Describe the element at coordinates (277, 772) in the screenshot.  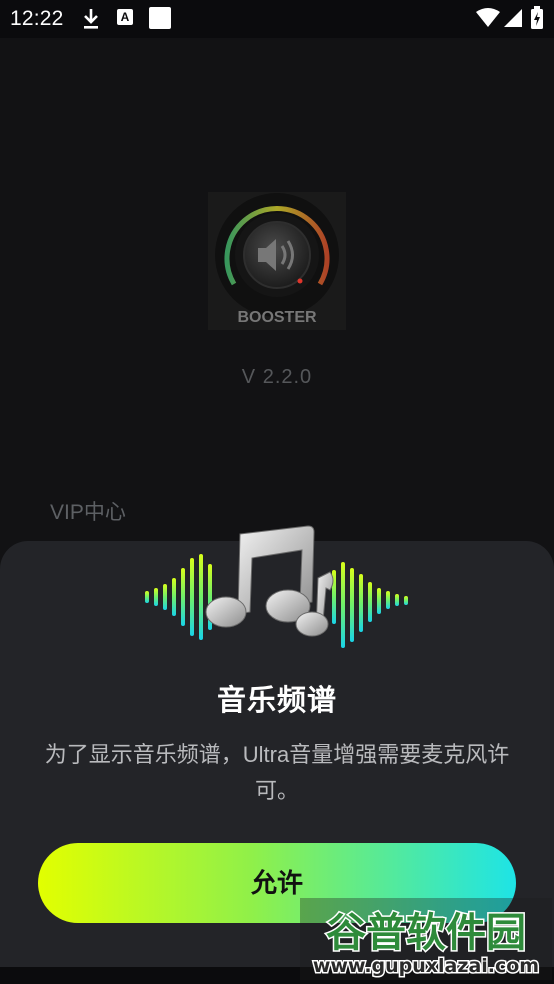
I see `dialog-description: 为了显示音乐频谱，Ultra音量增强需要麦克风许可。` at that location.